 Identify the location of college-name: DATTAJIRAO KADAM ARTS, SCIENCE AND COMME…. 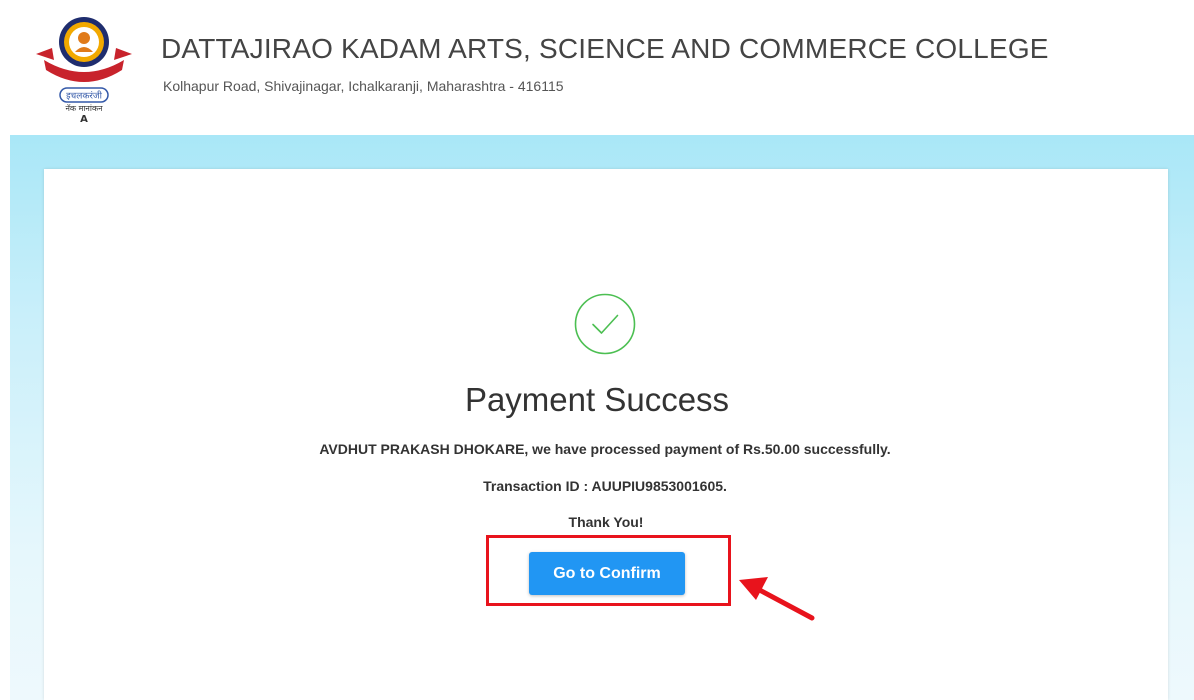
(605, 48).